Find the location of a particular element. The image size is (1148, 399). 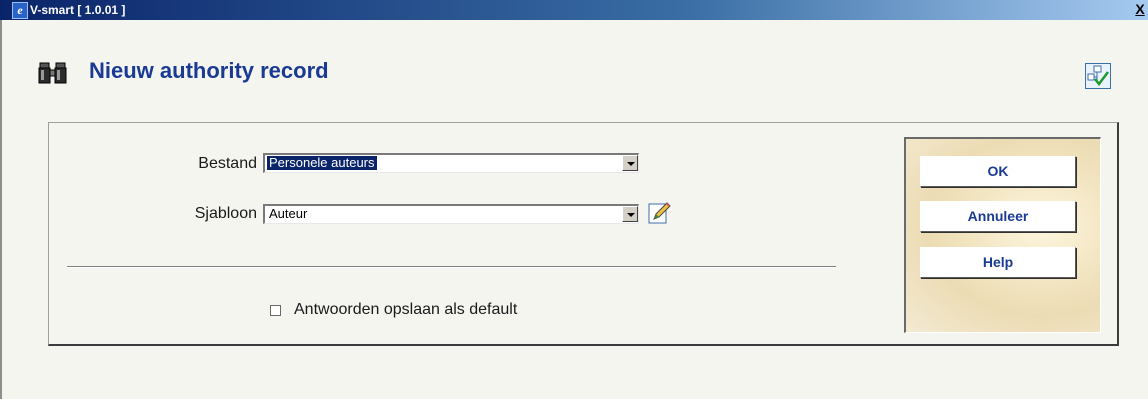

pencil-edit-icon is located at coordinates (660, 213).